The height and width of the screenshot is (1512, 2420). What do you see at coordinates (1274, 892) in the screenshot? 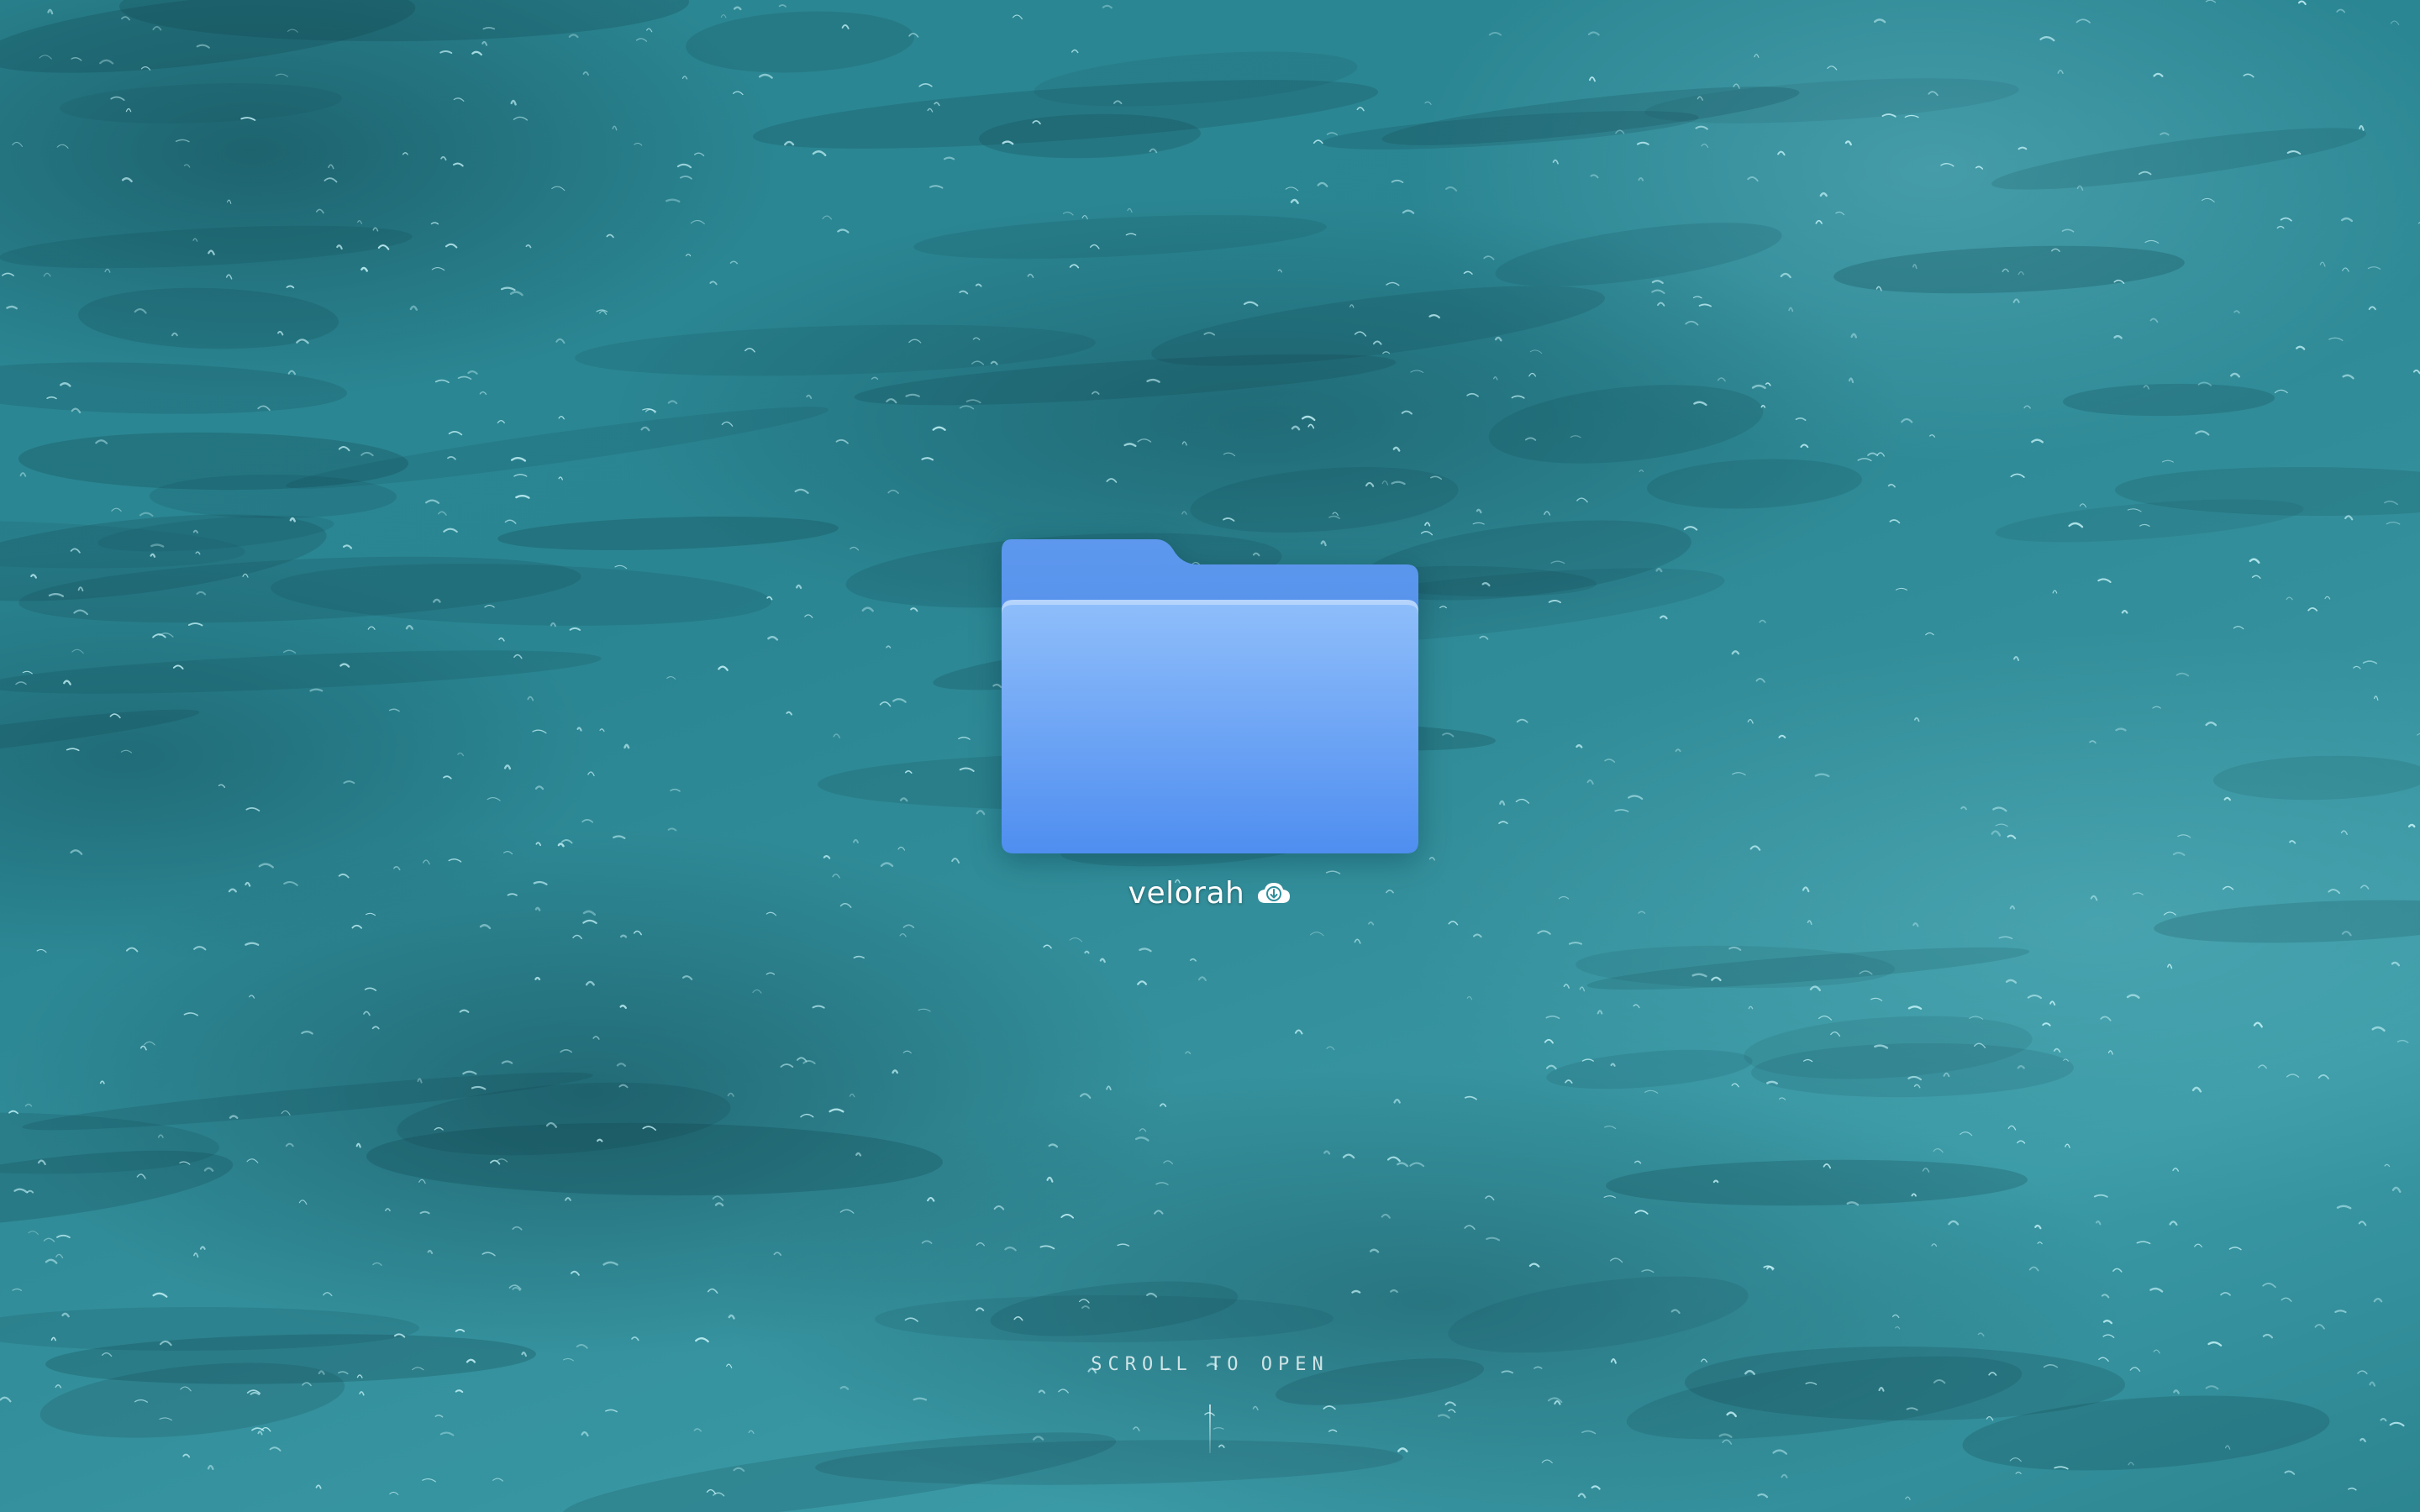
I see `cloud-download-icon` at bounding box center [1274, 892].